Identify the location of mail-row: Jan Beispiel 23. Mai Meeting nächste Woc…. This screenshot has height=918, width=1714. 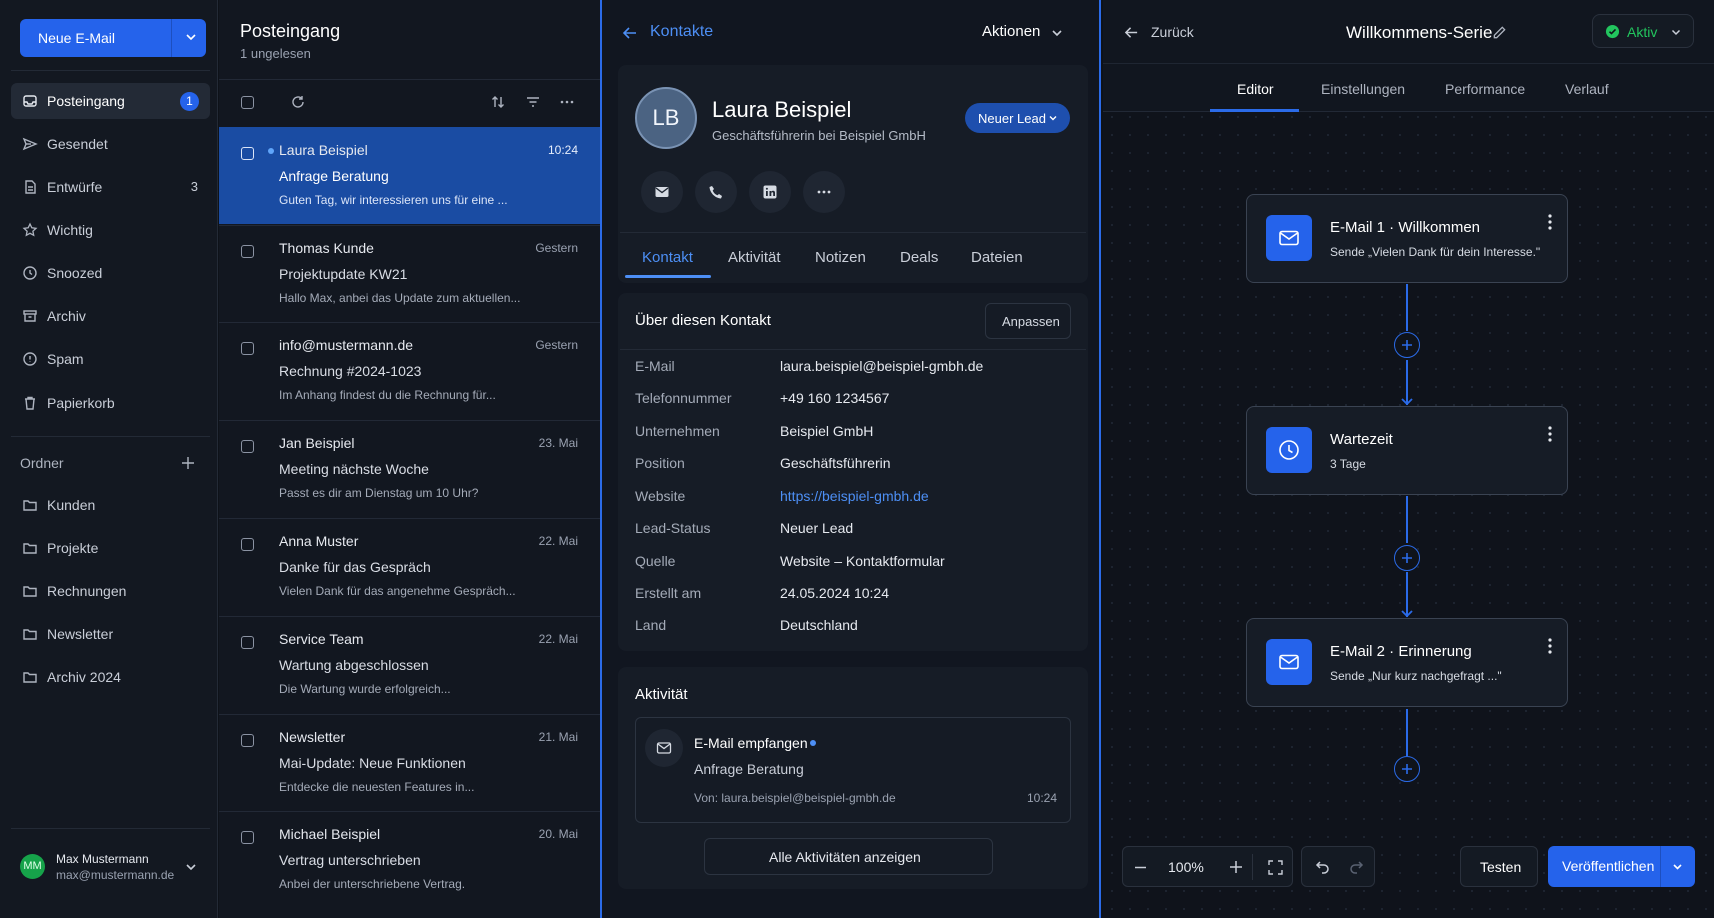
(409, 468).